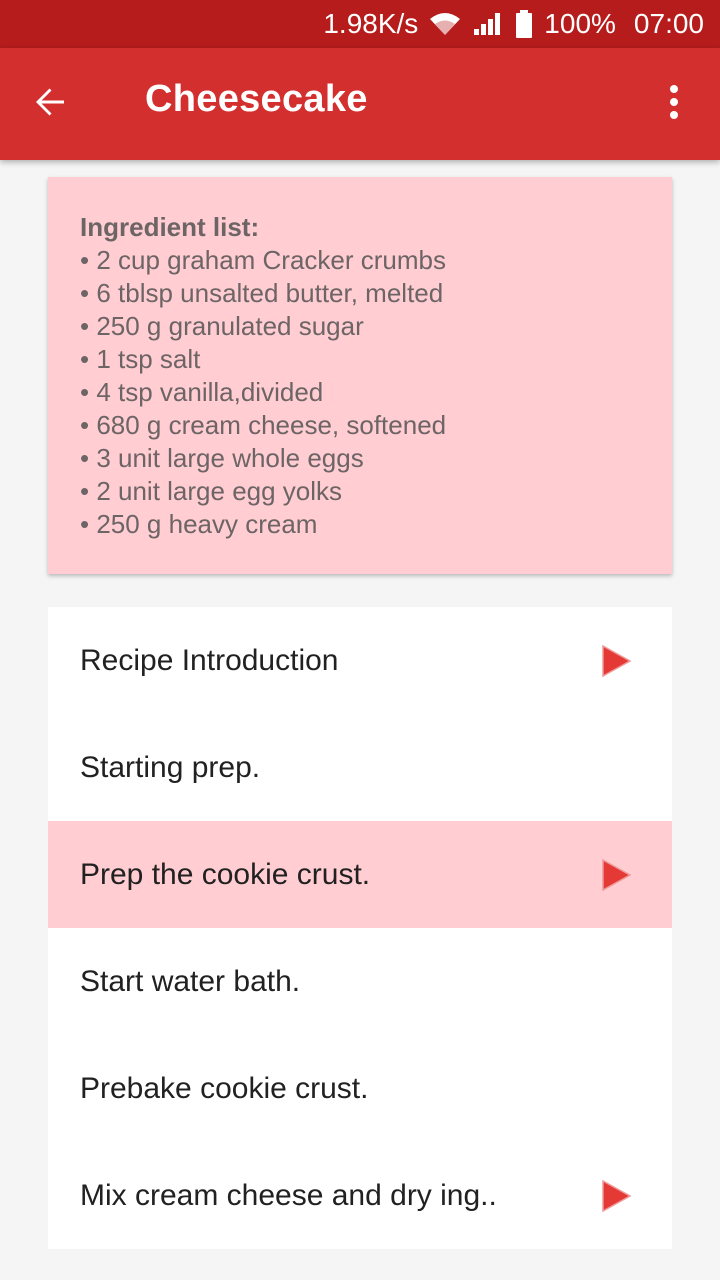 The width and height of the screenshot is (720, 1280). What do you see at coordinates (211, 491) in the screenshot?
I see `ingredient-item: • 2 unit large egg yolks` at bounding box center [211, 491].